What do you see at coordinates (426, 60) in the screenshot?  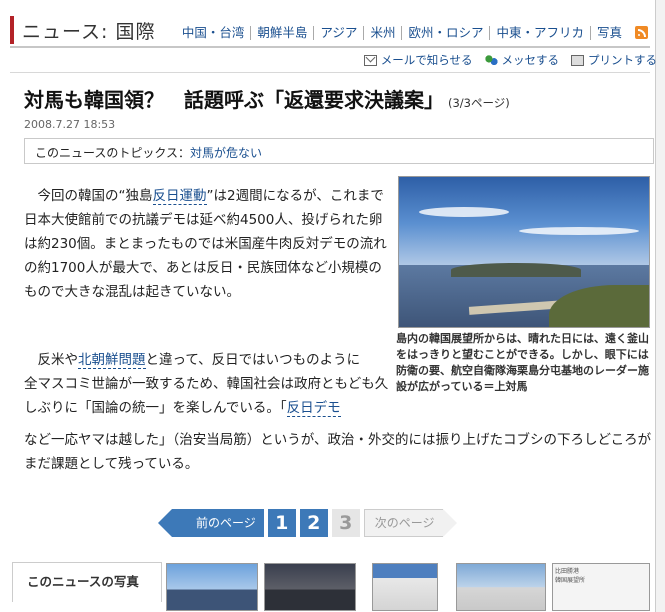 I see `mail-label: メールで知らせる` at bounding box center [426, 60].